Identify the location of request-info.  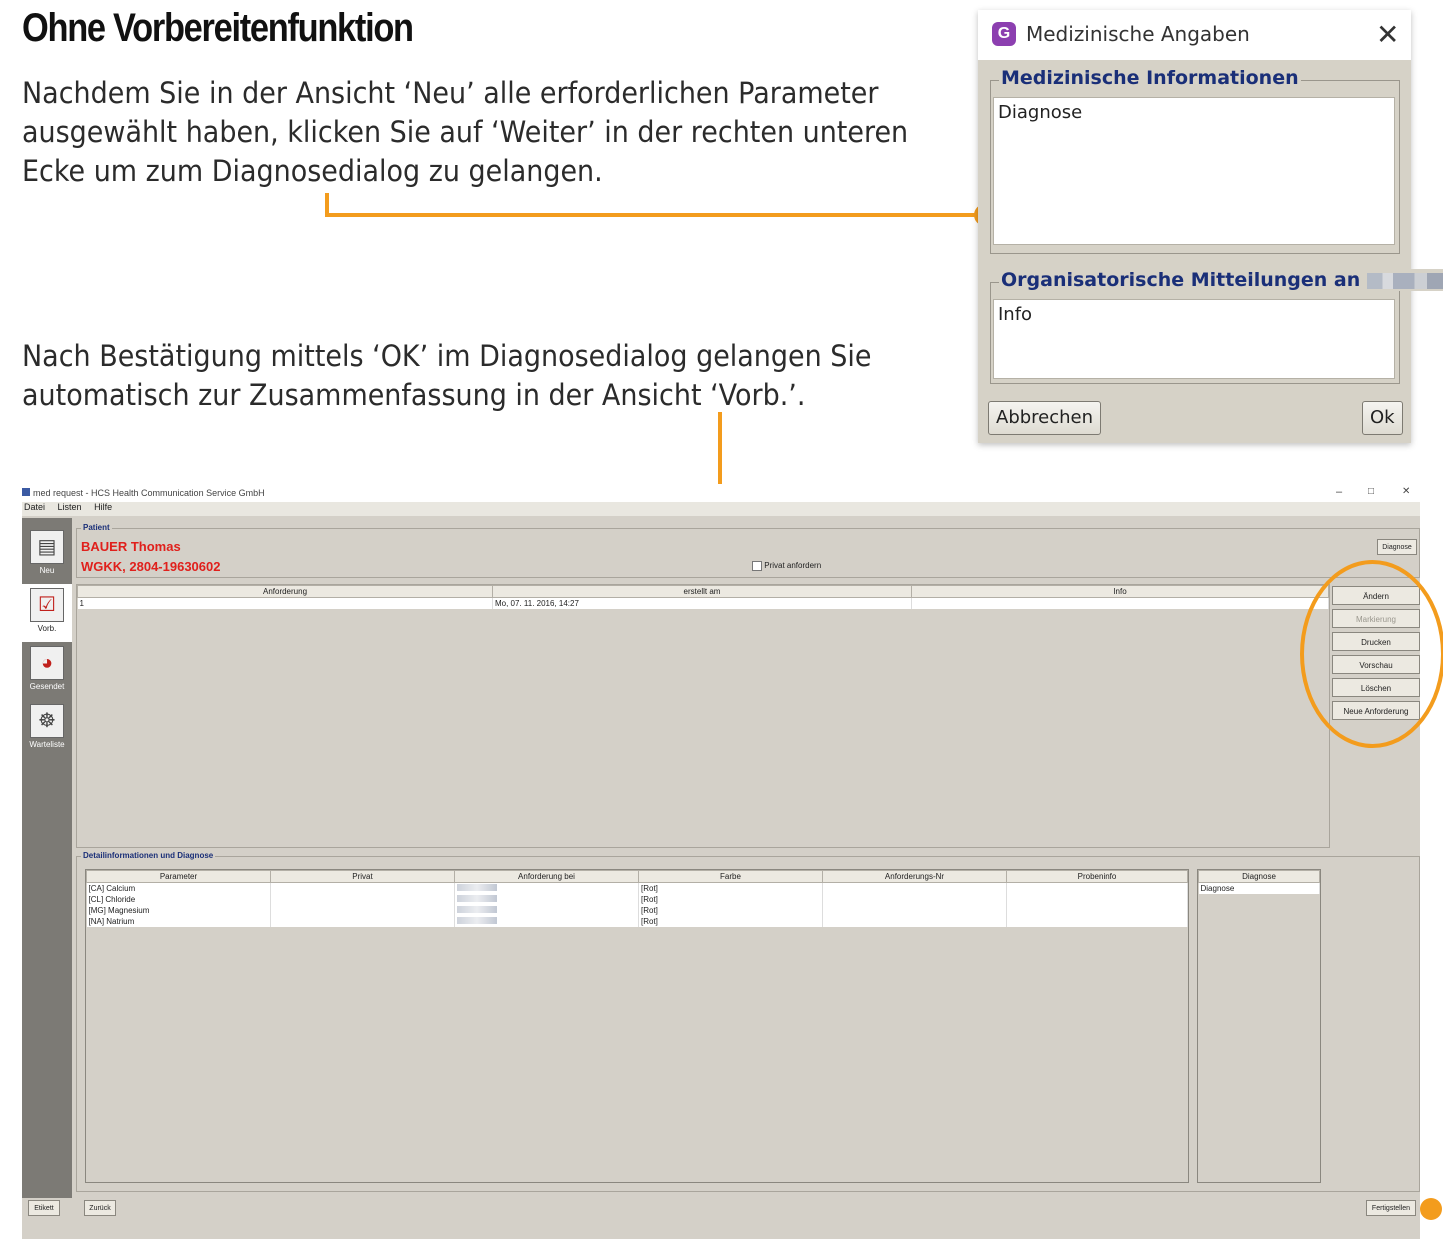
(1120, 603).